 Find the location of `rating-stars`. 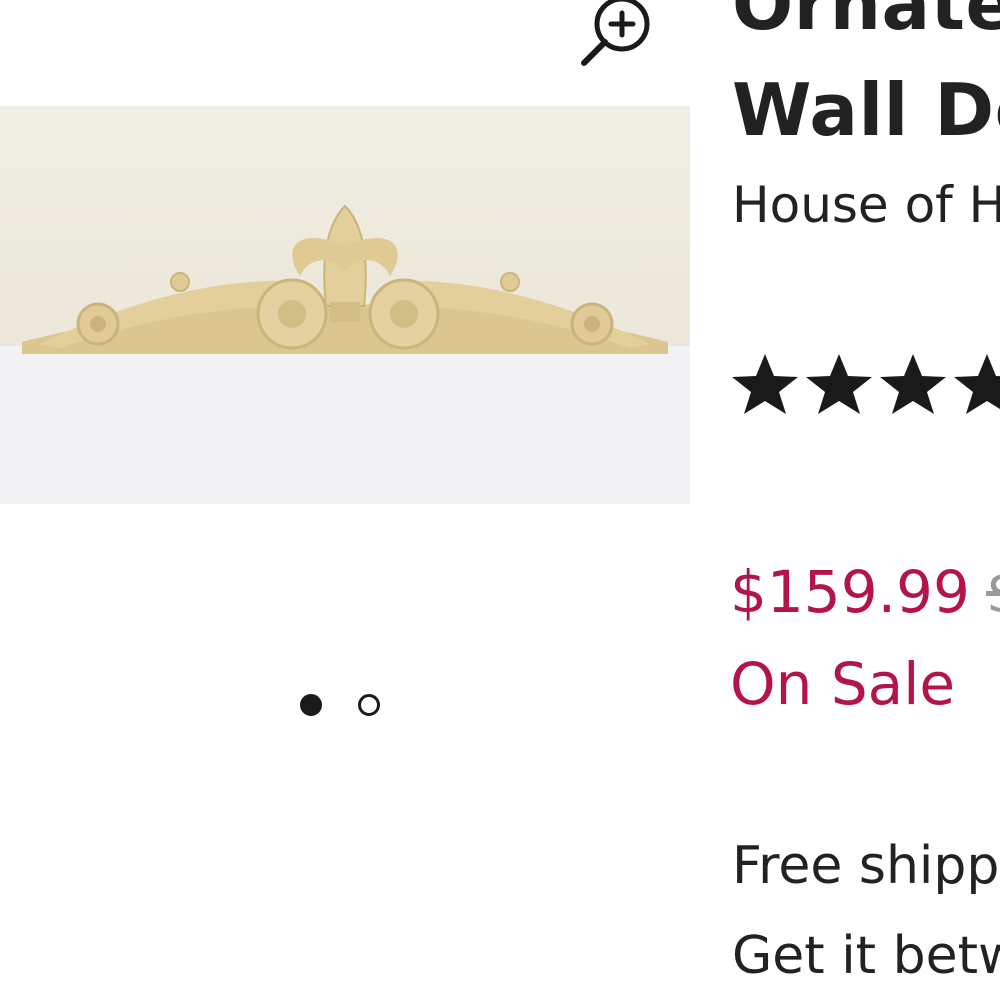

rating-stars is located at coordinates (864, 385).